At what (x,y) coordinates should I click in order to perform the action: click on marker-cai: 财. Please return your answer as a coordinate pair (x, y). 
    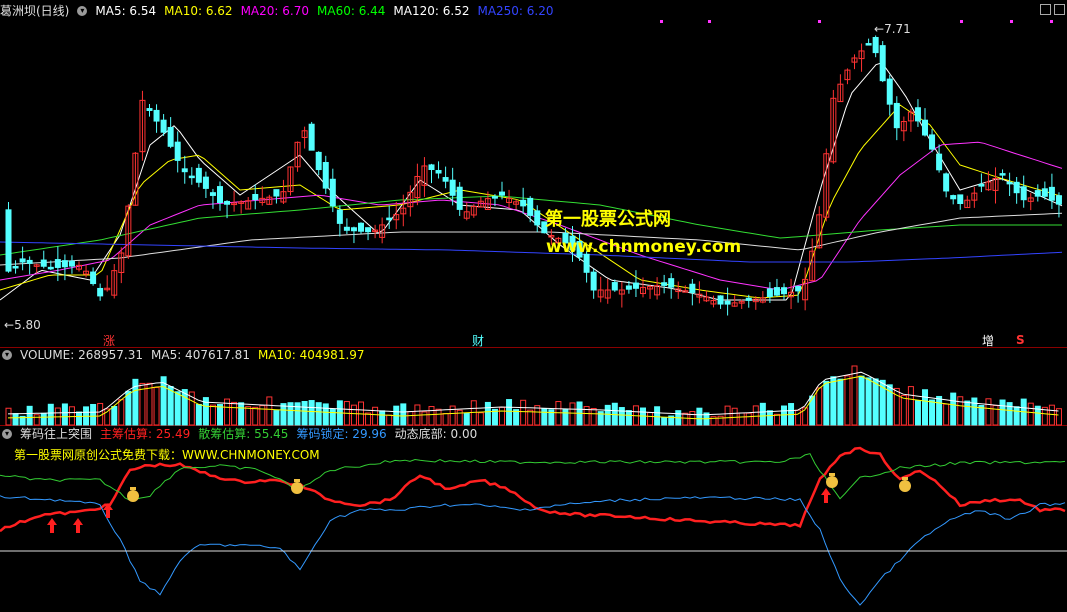
    Looking at the image, I should click on (478, 340).